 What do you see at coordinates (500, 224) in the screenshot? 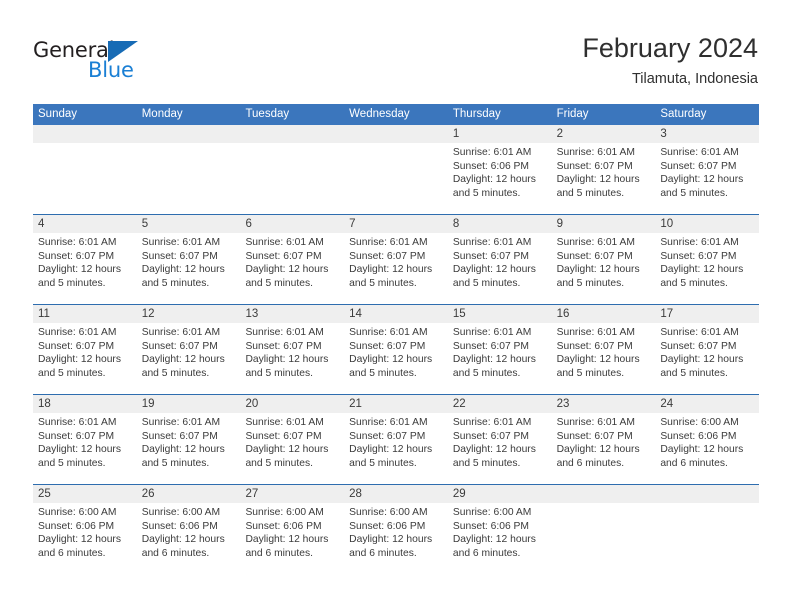
I see `day-number: 8` at bounding box center [500, 224].